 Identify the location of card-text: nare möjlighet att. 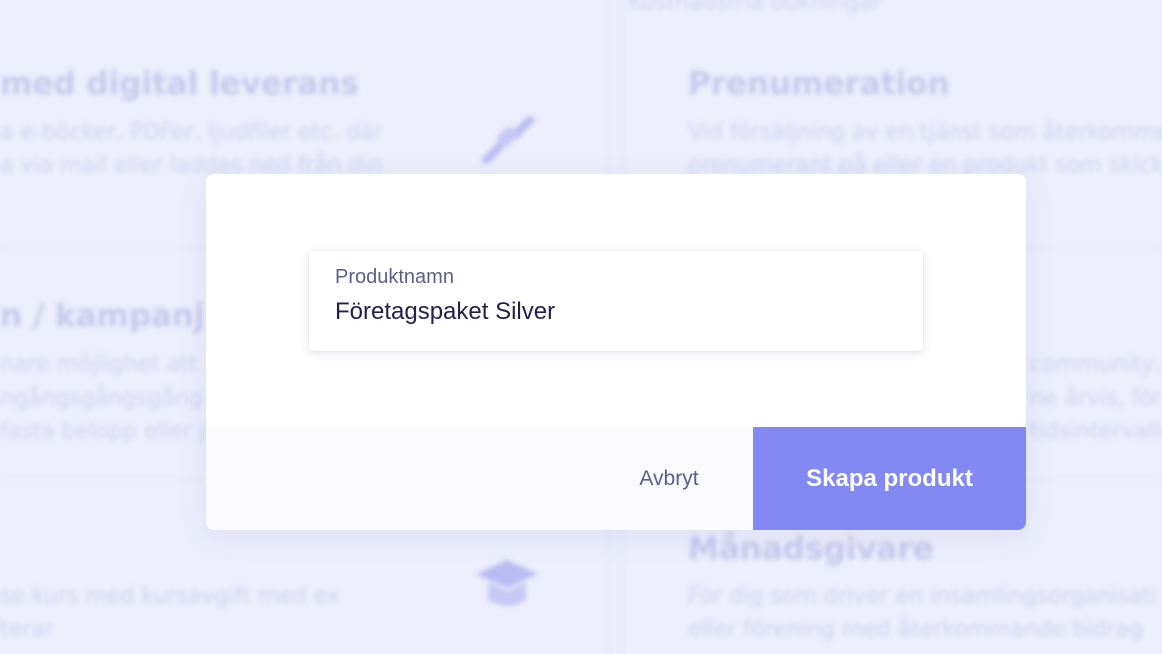
(99, 364).